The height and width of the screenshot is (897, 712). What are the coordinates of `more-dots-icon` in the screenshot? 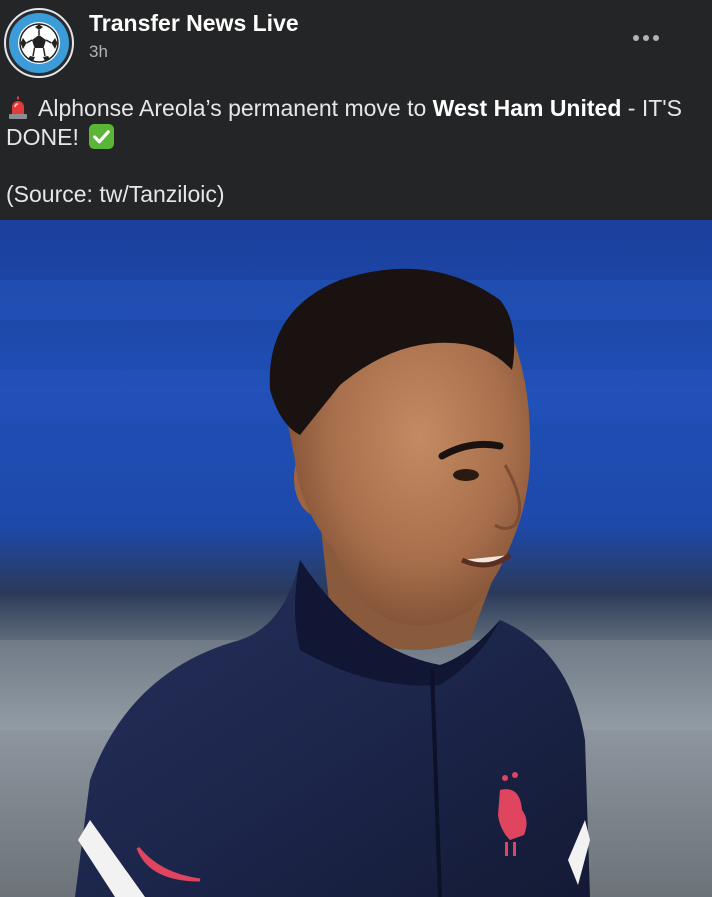 It's located at (636, 38).